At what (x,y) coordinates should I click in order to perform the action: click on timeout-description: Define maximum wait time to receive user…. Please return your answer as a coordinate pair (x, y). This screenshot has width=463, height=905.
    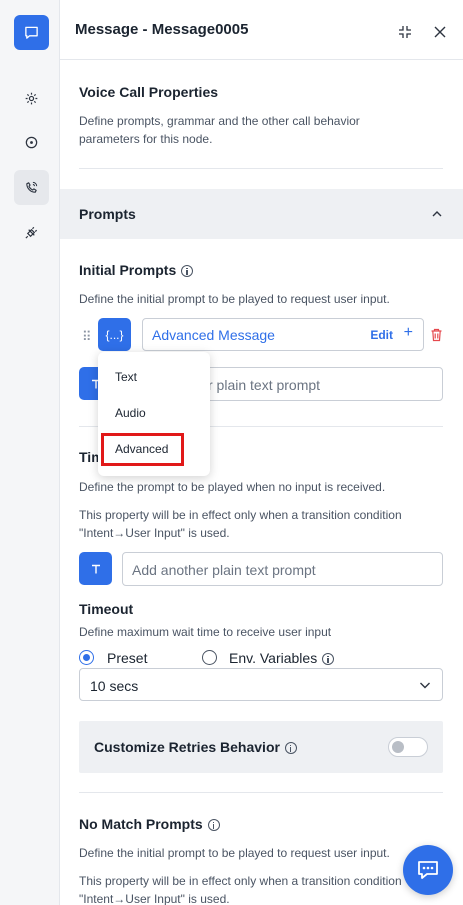
    Looking at the image, I should click on (205, 632).